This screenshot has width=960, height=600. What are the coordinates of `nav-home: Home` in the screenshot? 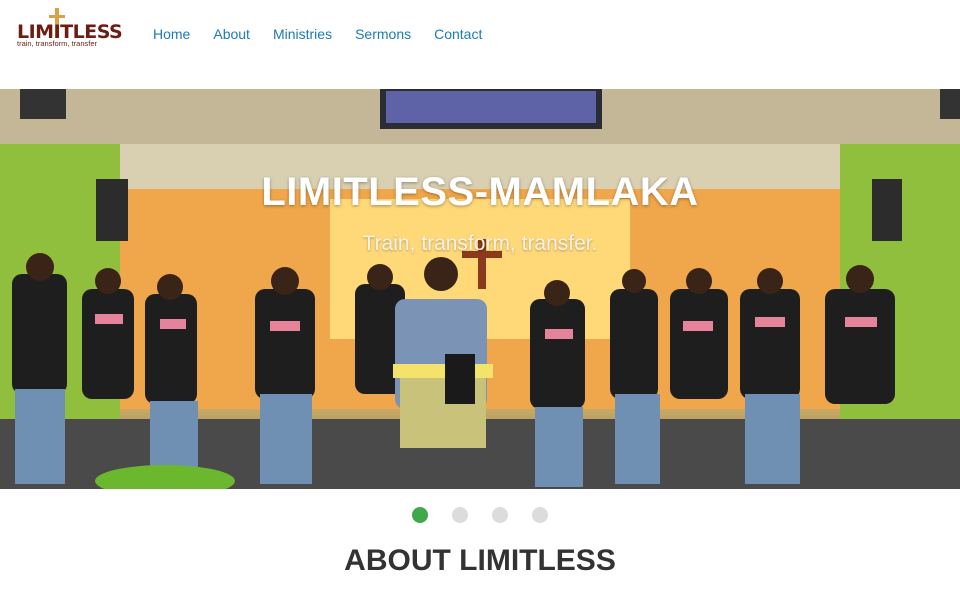 It's located at (171, 34).